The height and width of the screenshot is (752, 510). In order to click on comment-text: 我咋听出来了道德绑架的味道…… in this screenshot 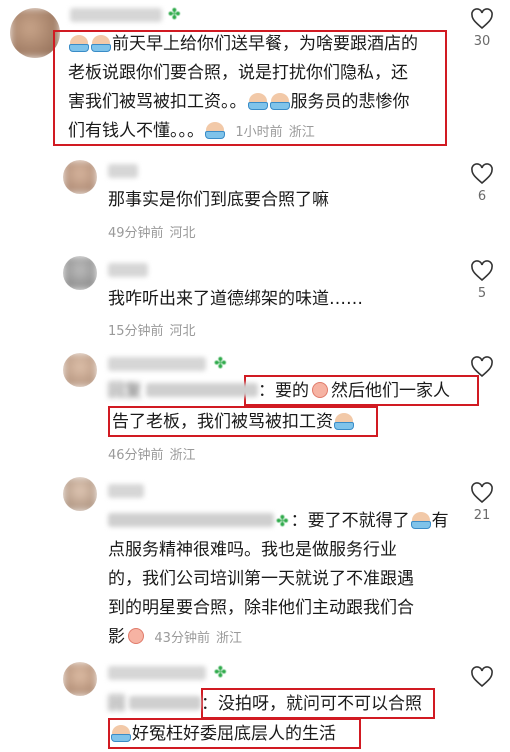, I will do `click(235, 299)`.